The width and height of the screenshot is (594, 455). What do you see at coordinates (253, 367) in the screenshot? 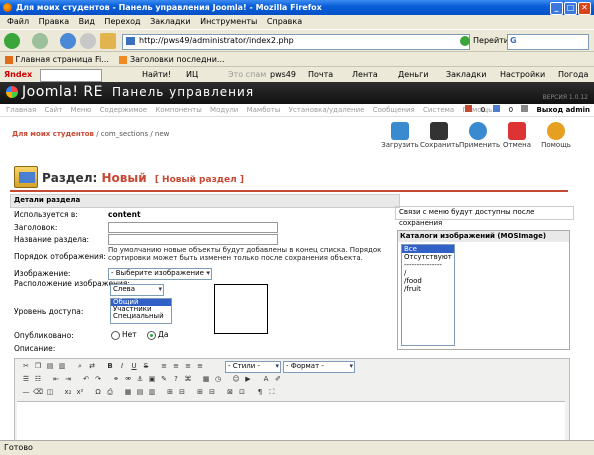
I see `style-select: - Стили -` at bounding box center [253, 367].